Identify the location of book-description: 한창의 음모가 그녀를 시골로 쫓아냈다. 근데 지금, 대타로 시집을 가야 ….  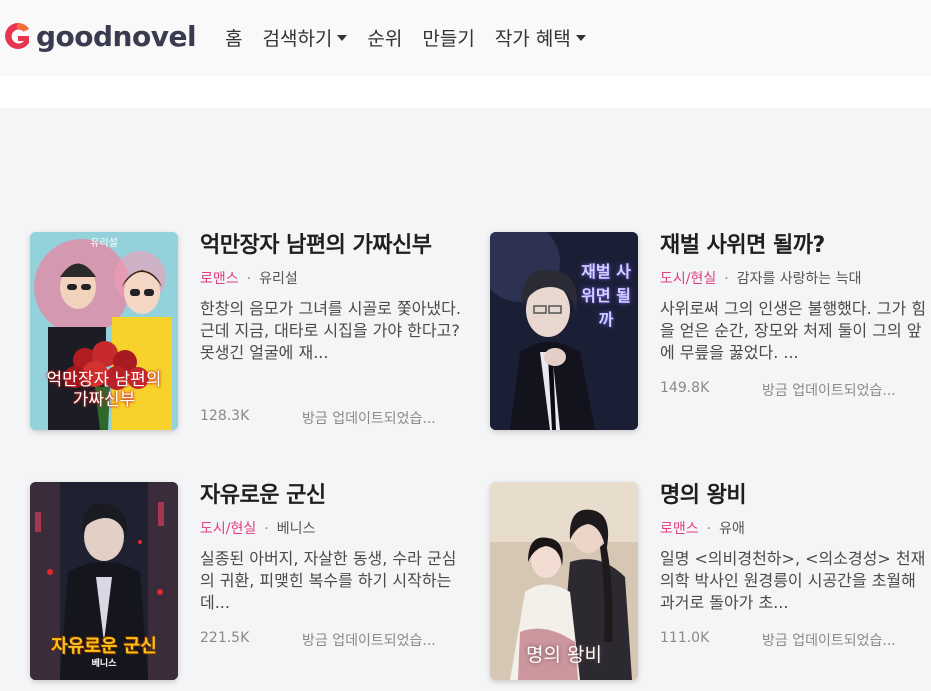
(330, 330).